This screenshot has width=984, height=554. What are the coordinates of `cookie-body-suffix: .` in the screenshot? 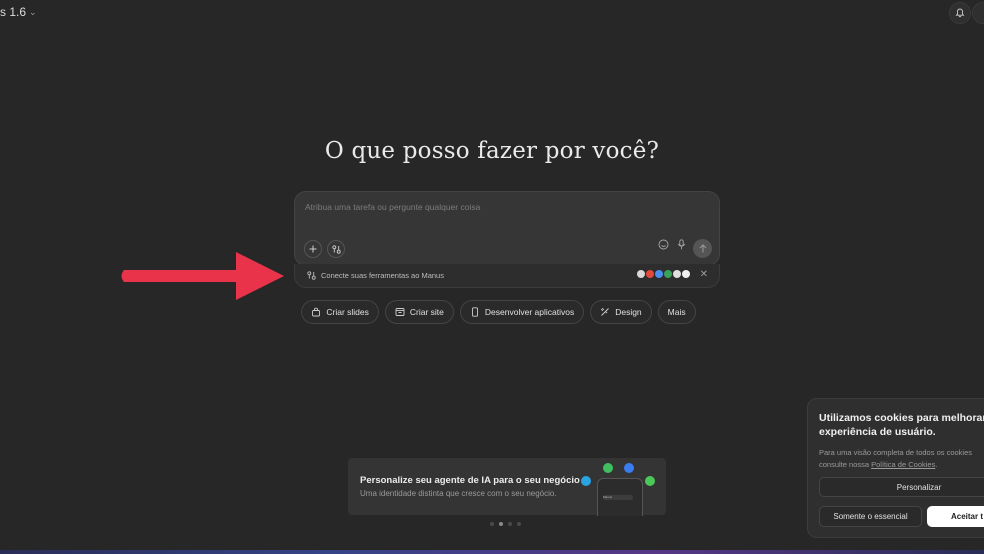 It's located at (936, 464).